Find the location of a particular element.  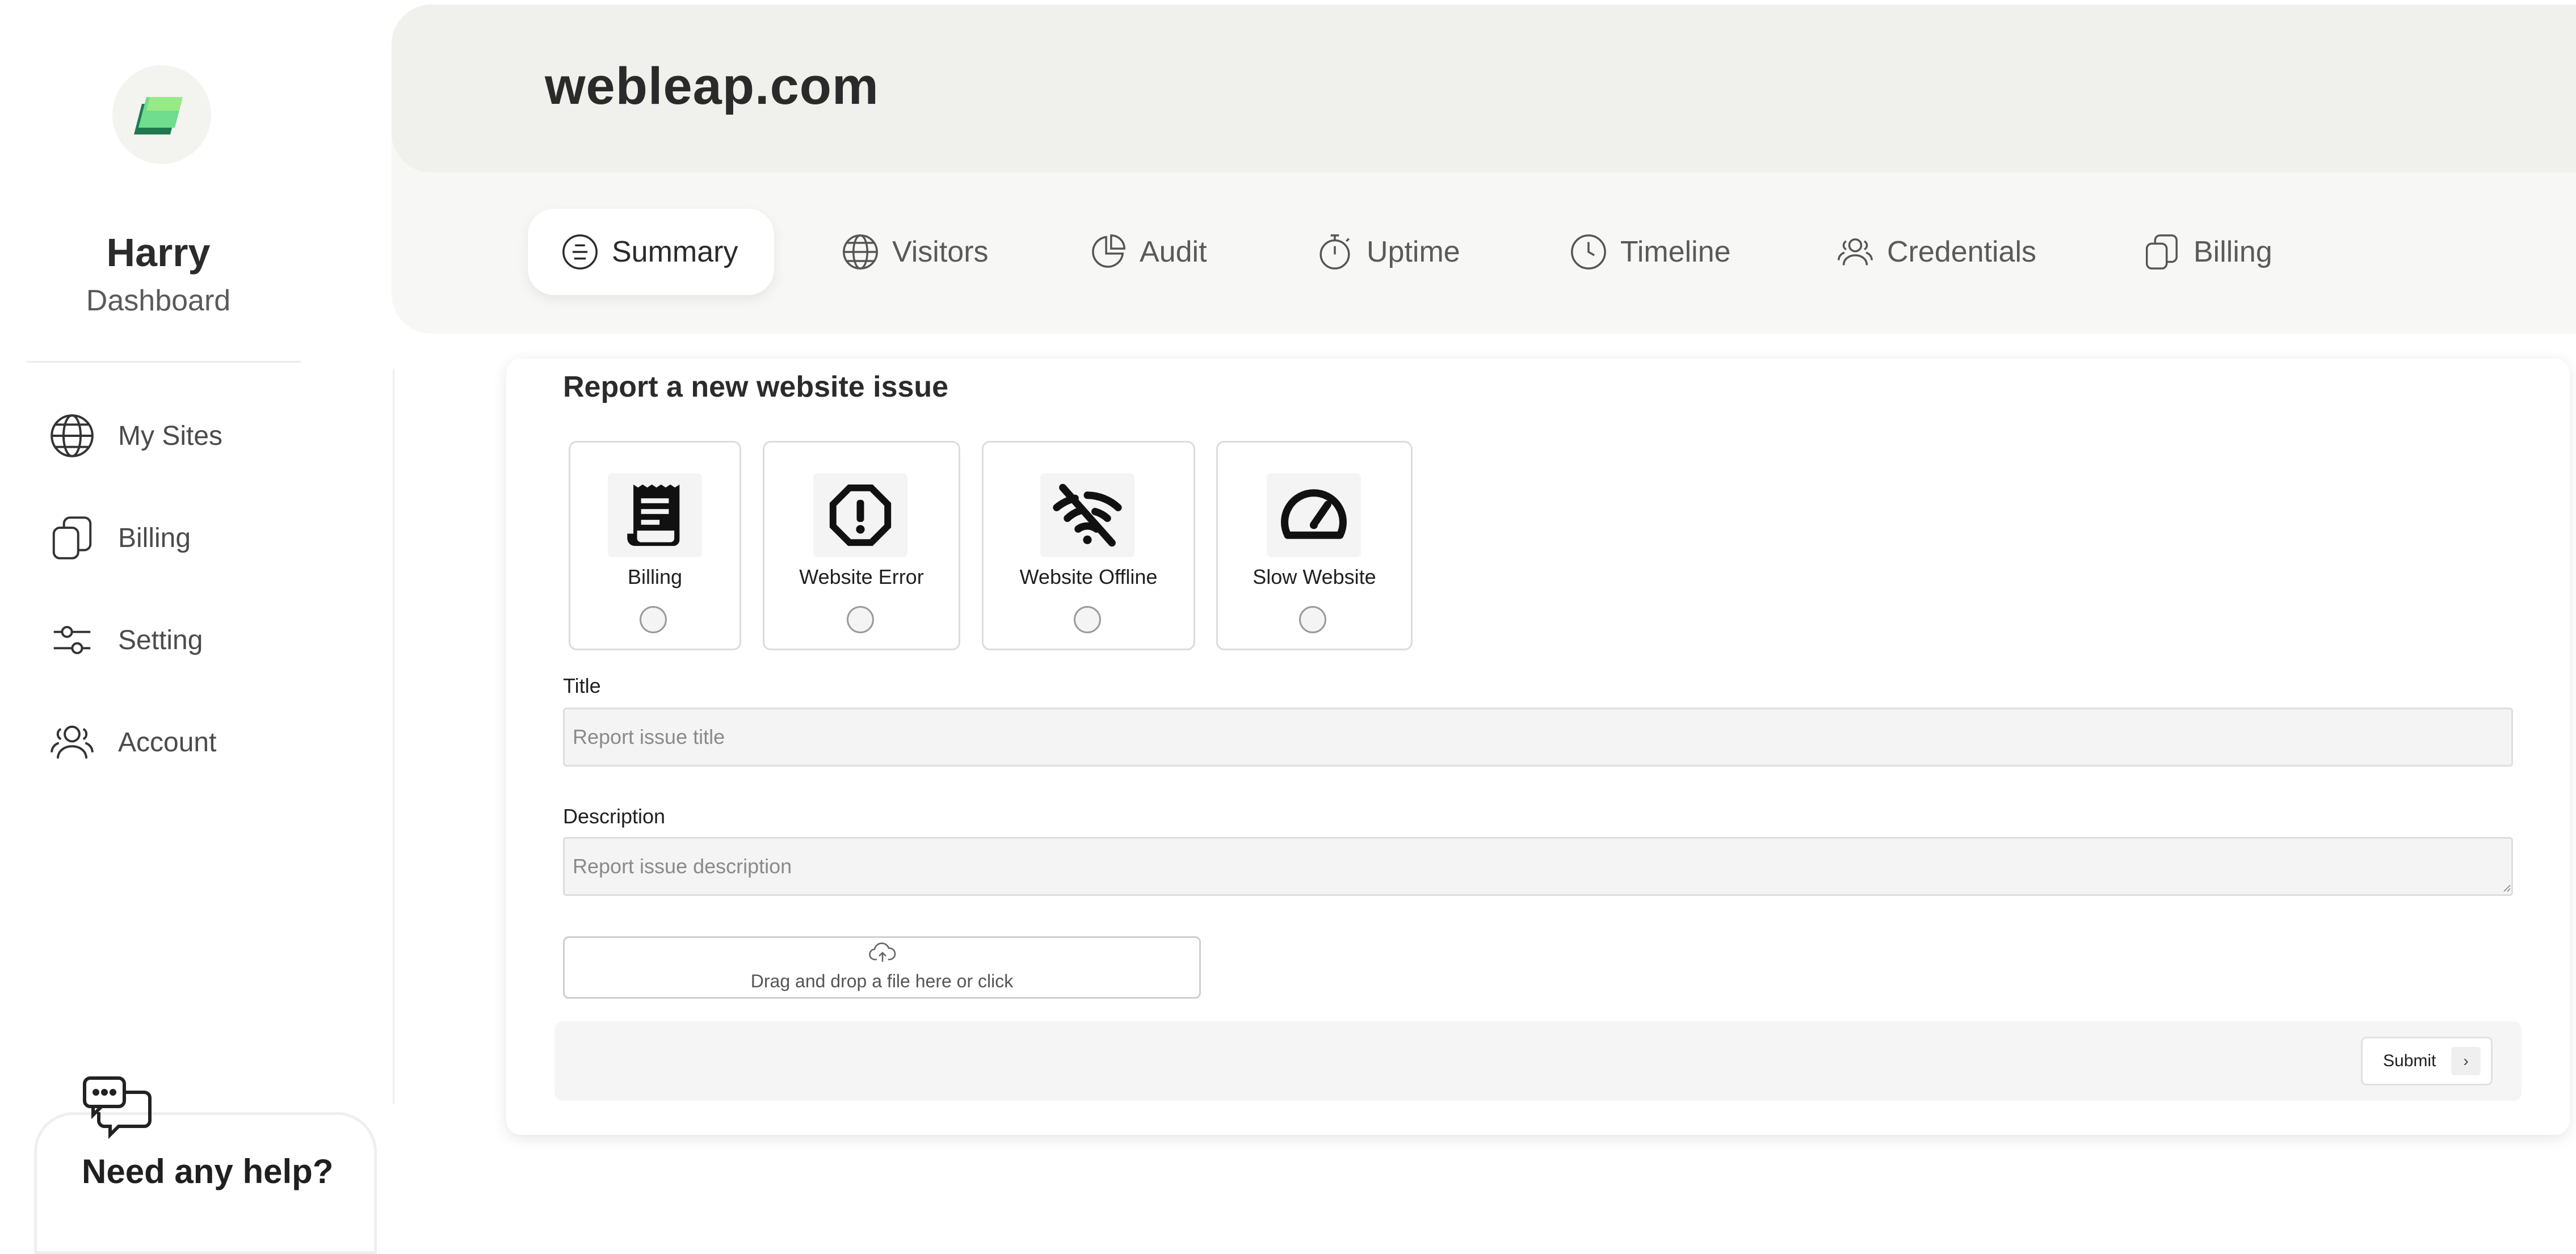

page-title: webleap.com is located at coordinates (712, 86).